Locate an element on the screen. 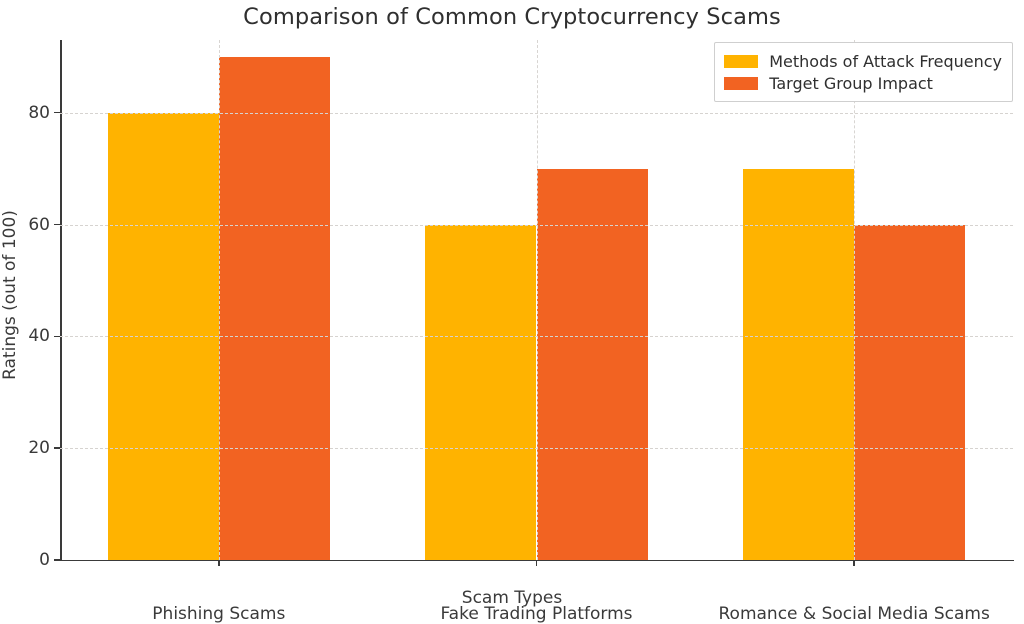 The image size is (1024, 624). legend-item: Target Group Impact is located at coordinates (863, 83).